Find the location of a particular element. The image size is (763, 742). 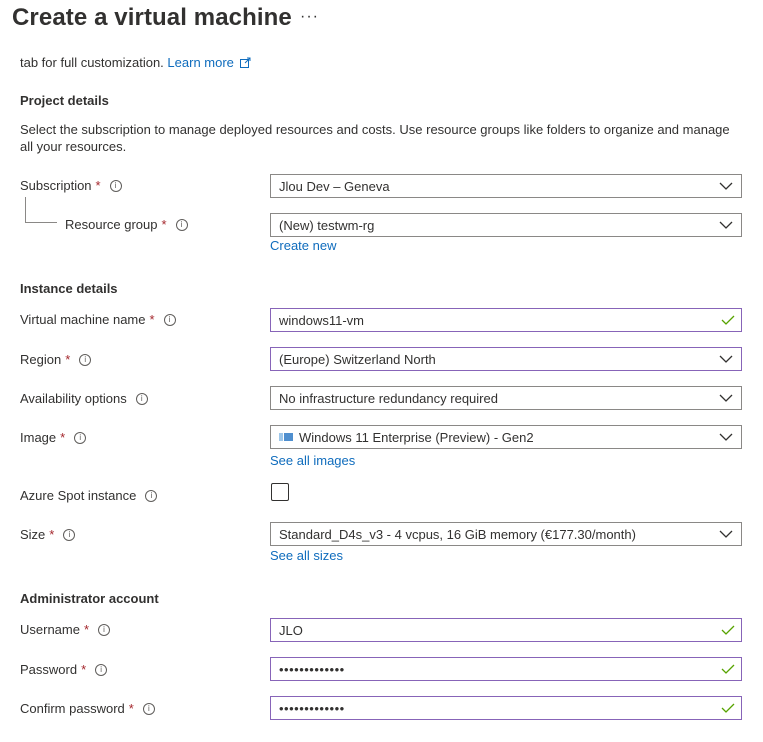

availability-label: Availability options i is located at coordinates (84, 398).